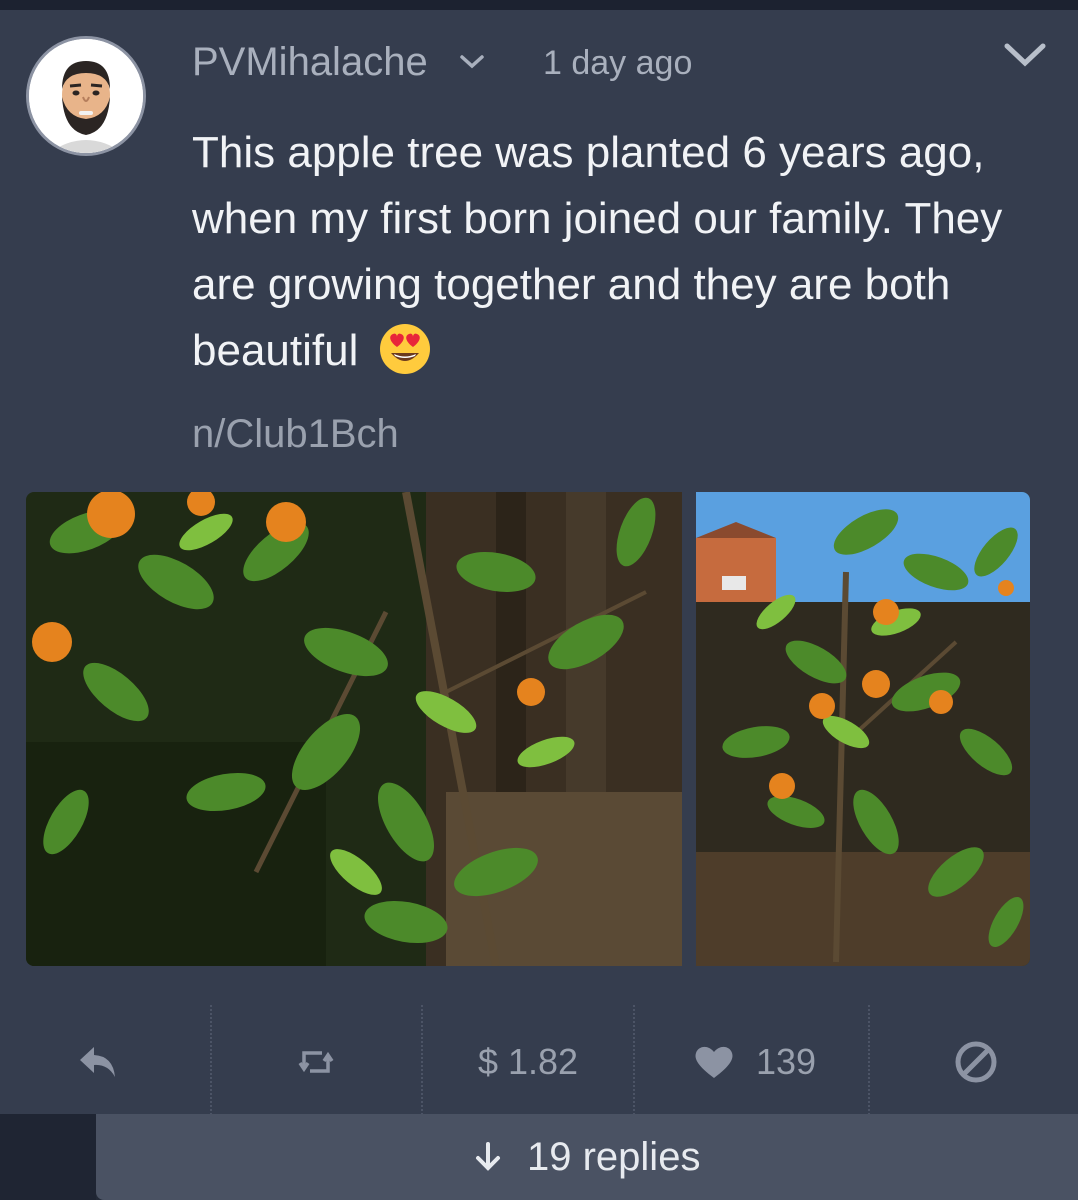 This screenshot has width=1078, height=1200. I want to click on block-button, so click(976, 1062).